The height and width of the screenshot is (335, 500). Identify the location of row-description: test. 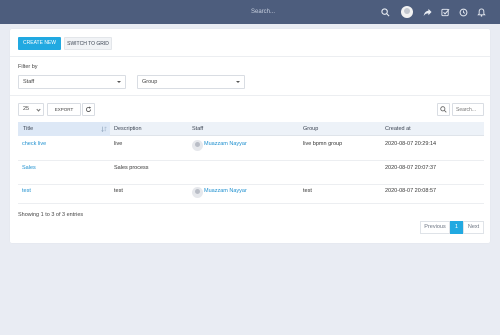
(118, 191).